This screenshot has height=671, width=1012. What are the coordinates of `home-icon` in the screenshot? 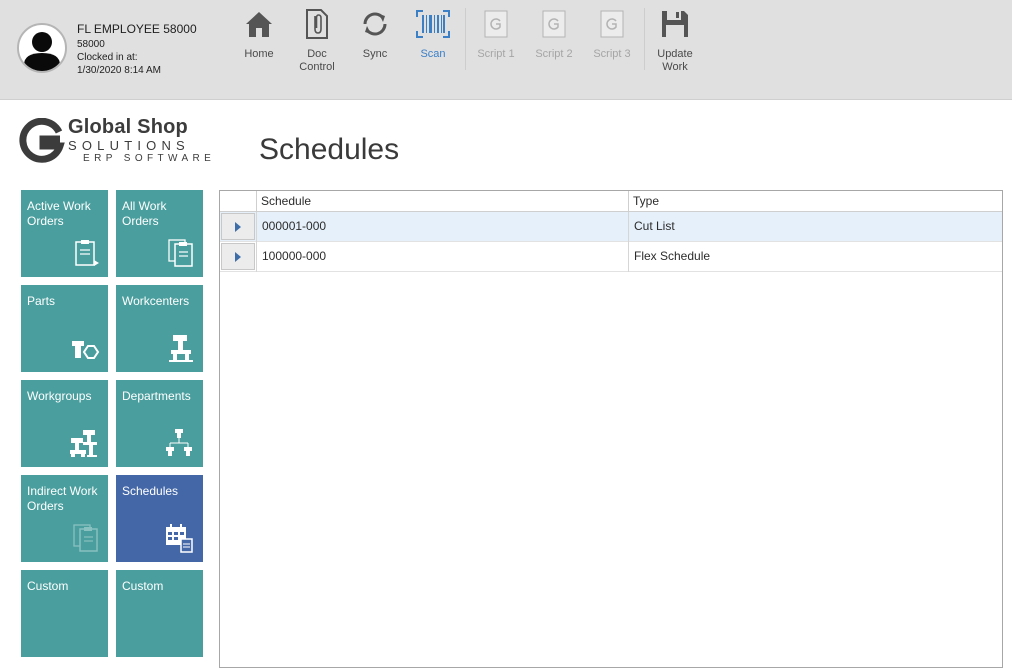 It's located at (259, 24).